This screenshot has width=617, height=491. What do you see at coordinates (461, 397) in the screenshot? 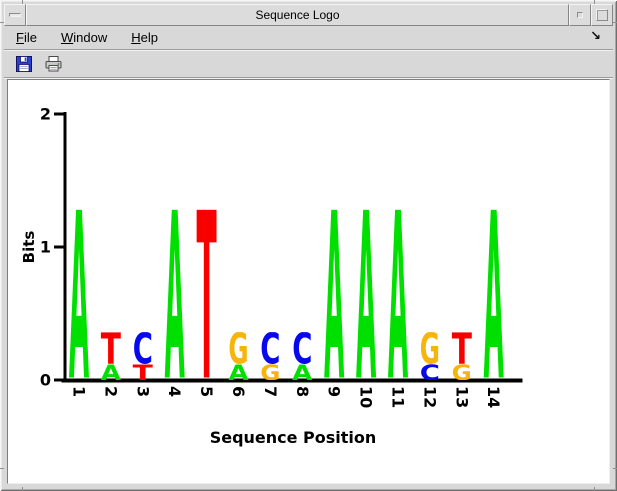
I see `x-tick-label: 13` at bounding box center [461, 397].